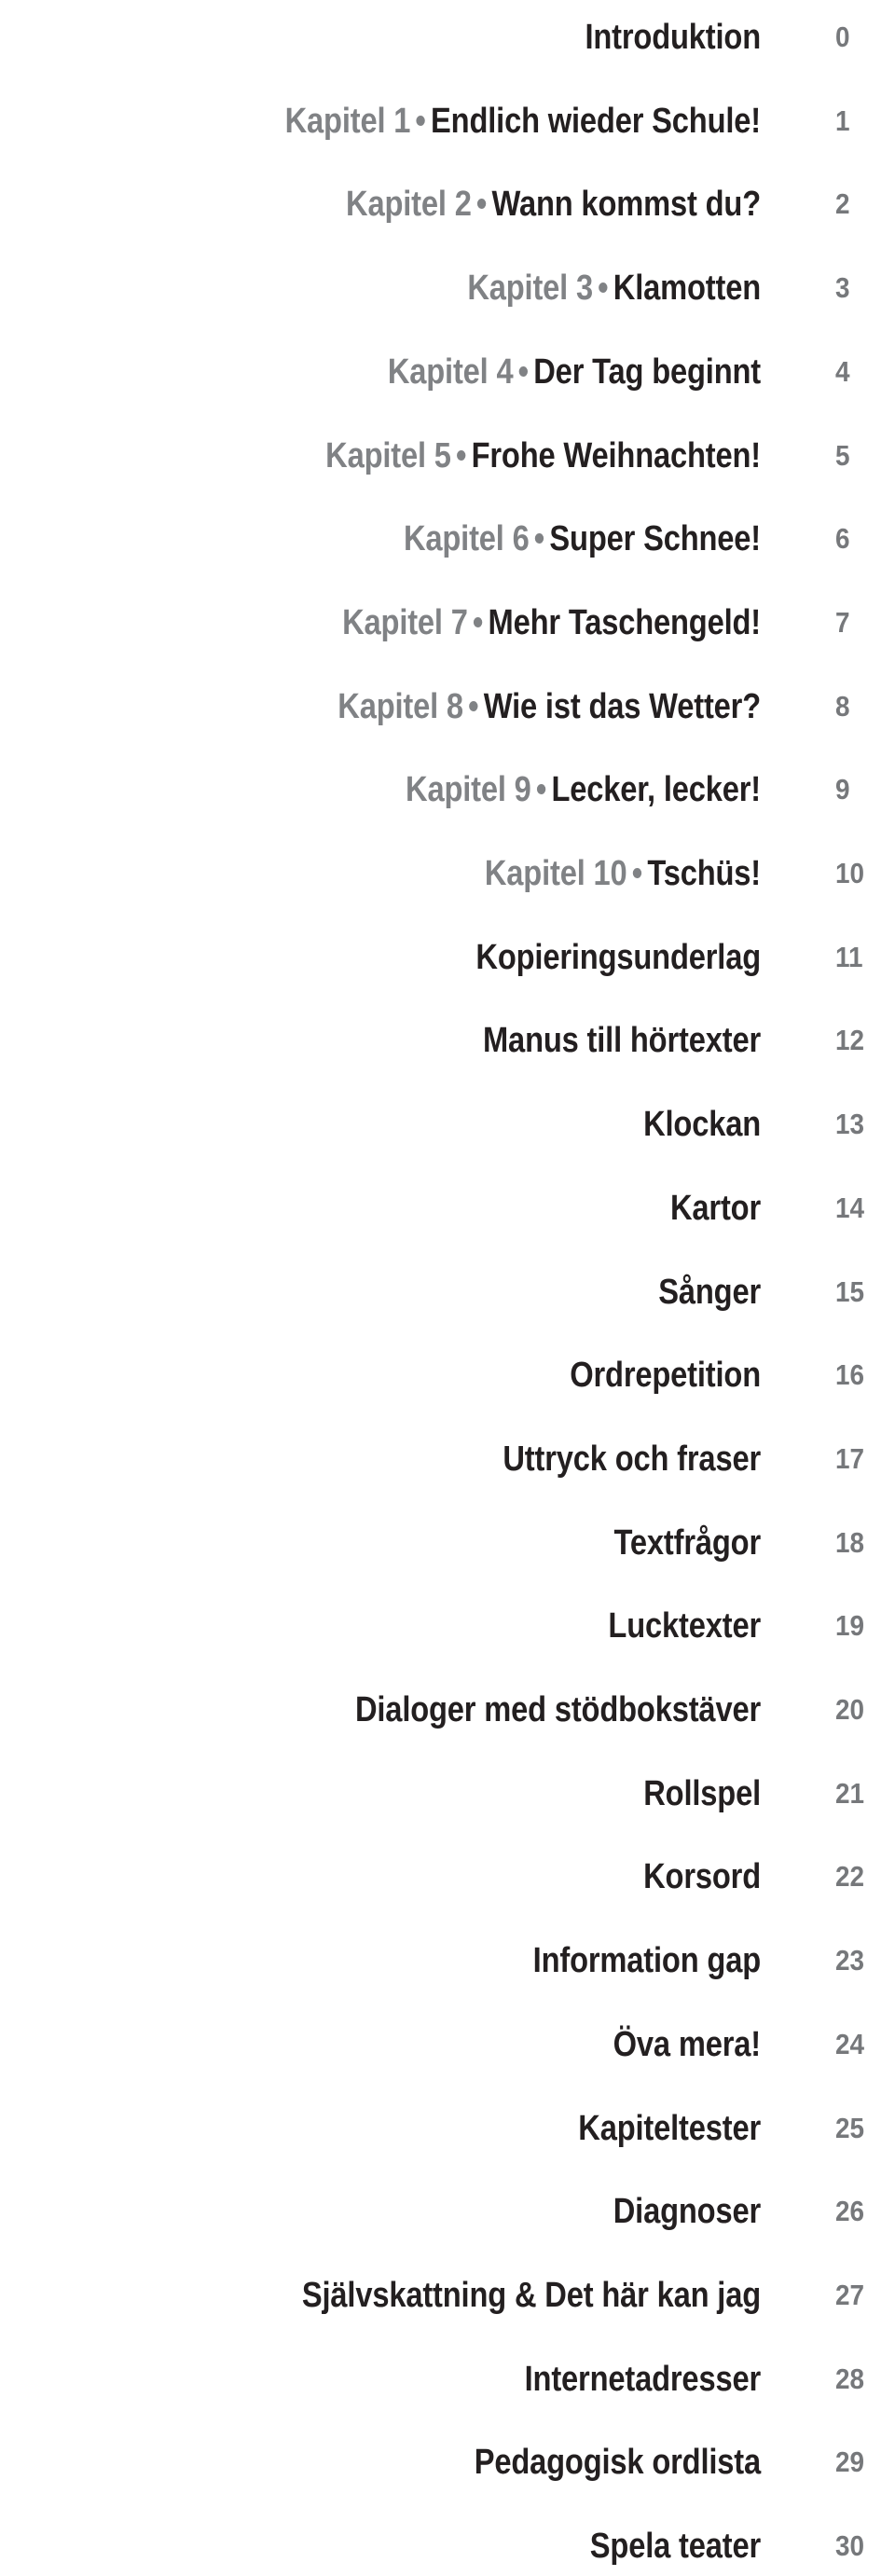  I want to click on toc-entry-label: Diagnoser, so click(687, 2212).